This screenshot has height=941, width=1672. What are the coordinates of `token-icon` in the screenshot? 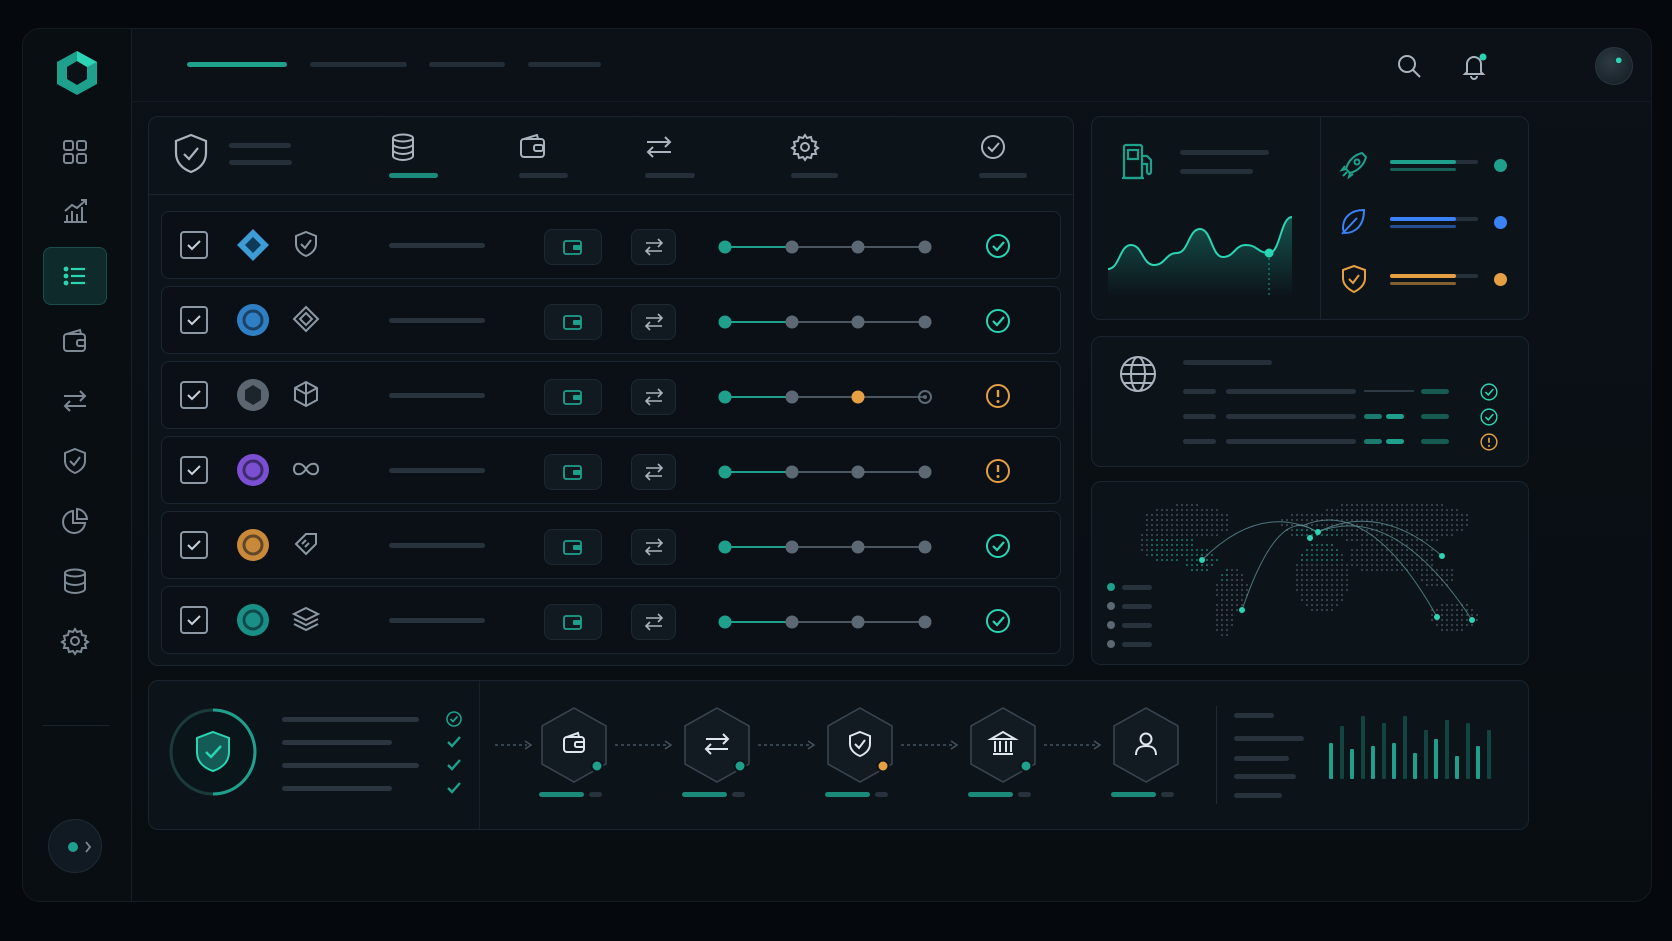 It's located at (253, 322).